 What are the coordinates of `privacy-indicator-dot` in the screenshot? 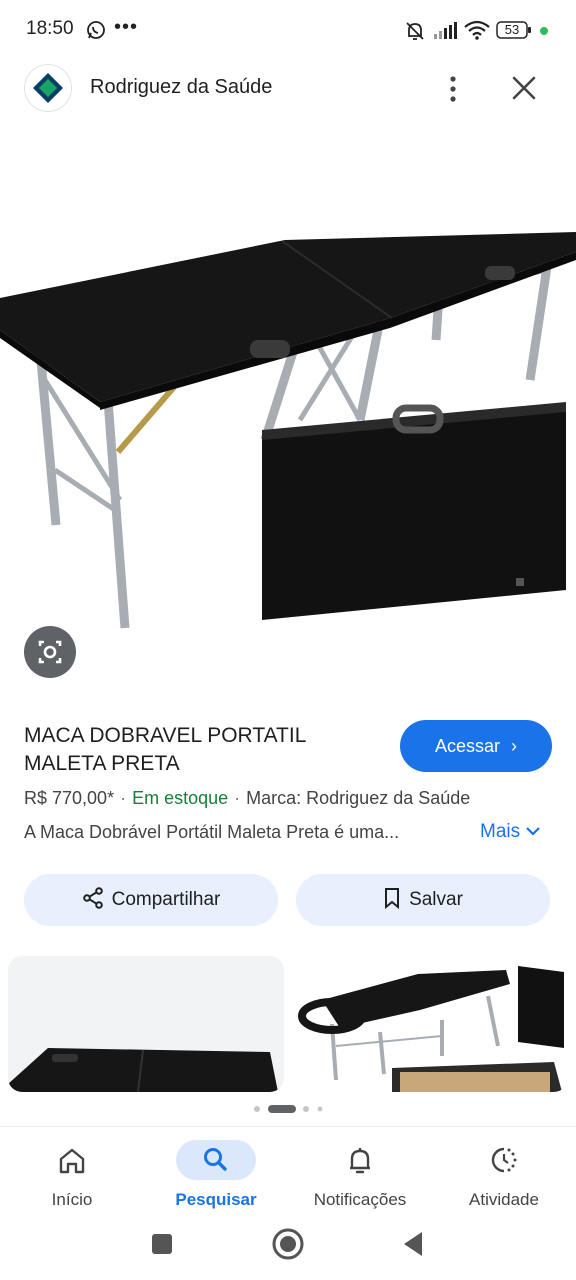 It's located at (544, 31).